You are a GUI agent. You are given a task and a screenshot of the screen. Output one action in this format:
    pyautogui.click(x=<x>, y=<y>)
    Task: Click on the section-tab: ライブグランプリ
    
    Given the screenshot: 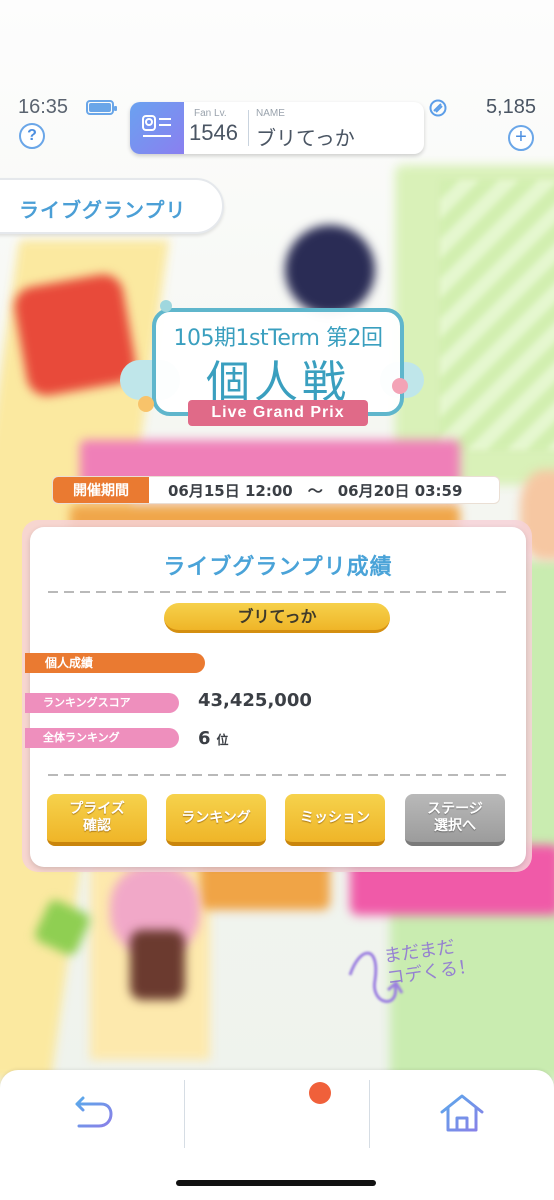 What is the action you would take?
    pyautogui.click(x=112, y=206)
    